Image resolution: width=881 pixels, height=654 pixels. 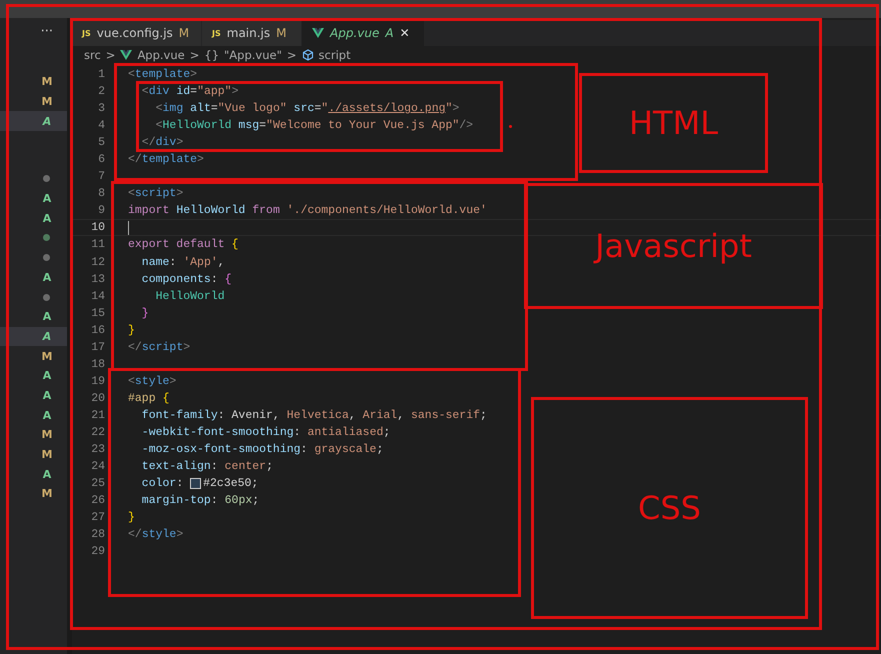 What do you see at coordinates (669, 508) in the screenshot?
I see `annotation-label: CSS` at bounding box center [669, 508].